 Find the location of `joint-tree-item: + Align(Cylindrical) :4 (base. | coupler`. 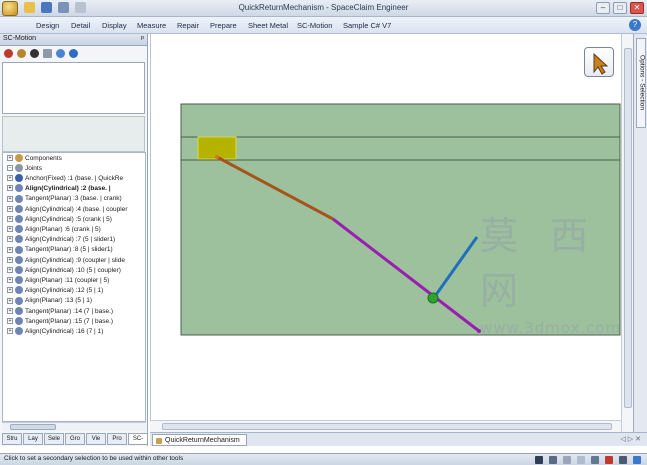

joint-tree-item: + Align(Cylindrical) :4 (base. | coupler is located at coordinates (67, 209).